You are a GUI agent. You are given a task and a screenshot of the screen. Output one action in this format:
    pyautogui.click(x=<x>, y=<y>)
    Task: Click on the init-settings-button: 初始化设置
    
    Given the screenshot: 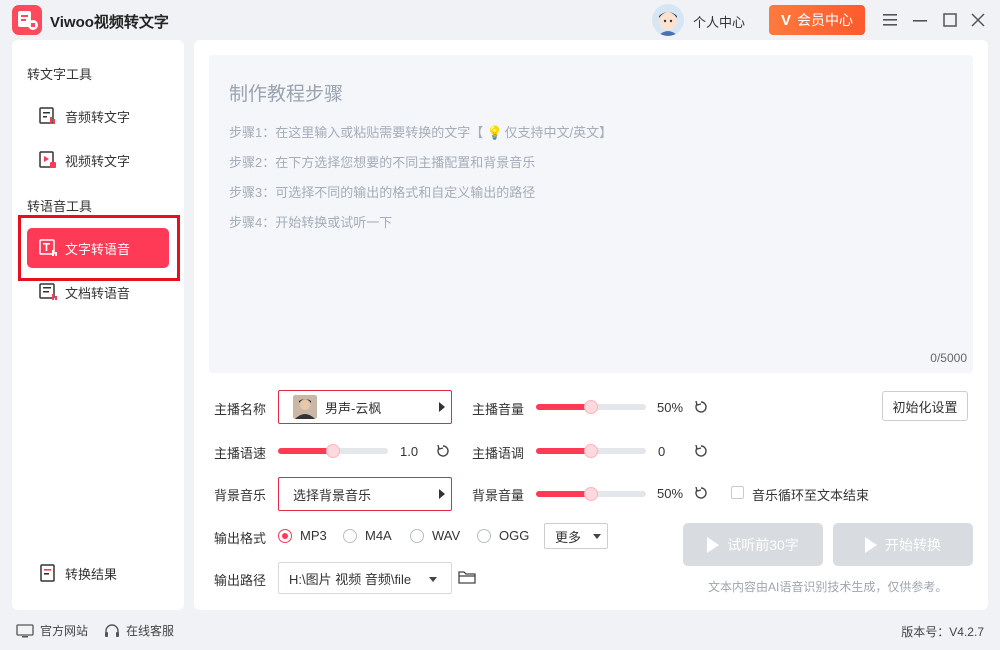 What is the action you would take?
    pyautogui.click(x=925, y=406)
    